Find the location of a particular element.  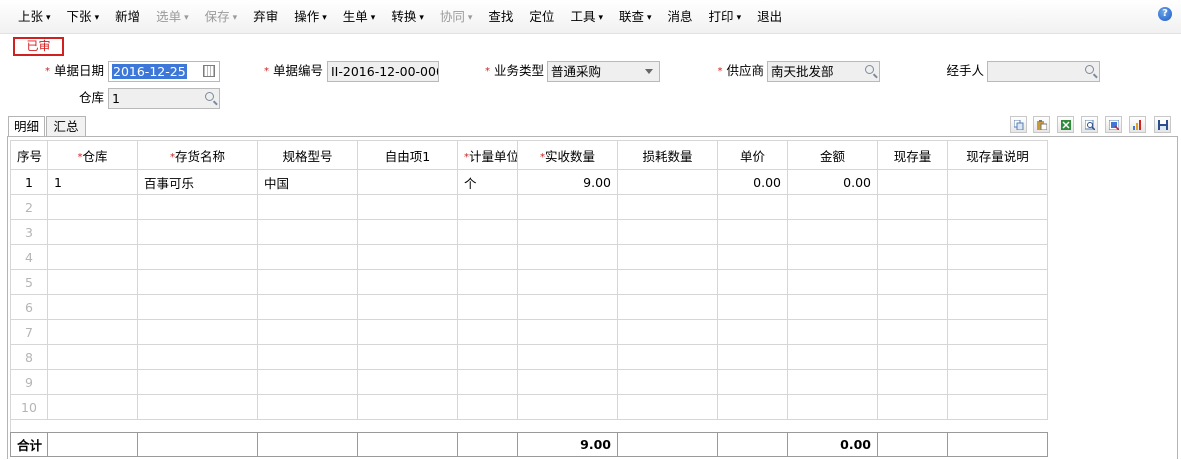

toolbar-item-13: 联查 ▾ is located at coordinates (635, 18).